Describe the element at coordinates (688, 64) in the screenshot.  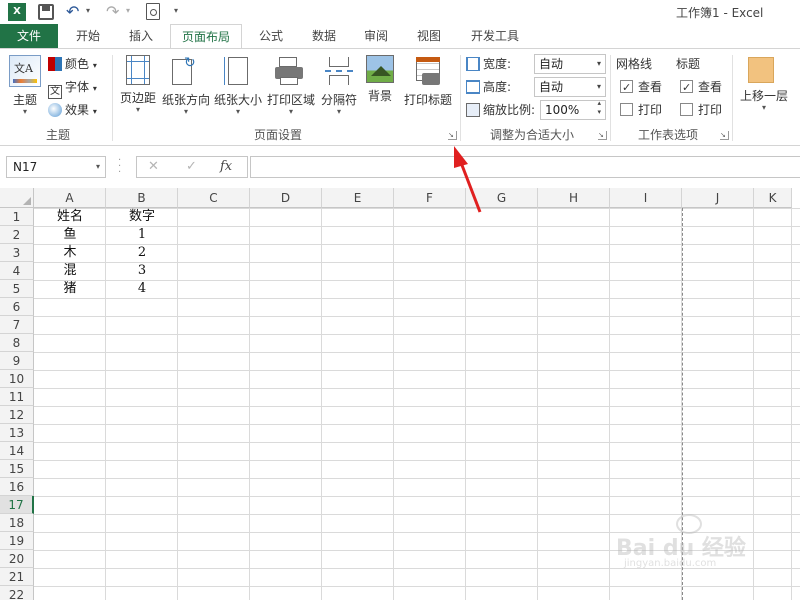
I see `headings-header: 标题` at that location.